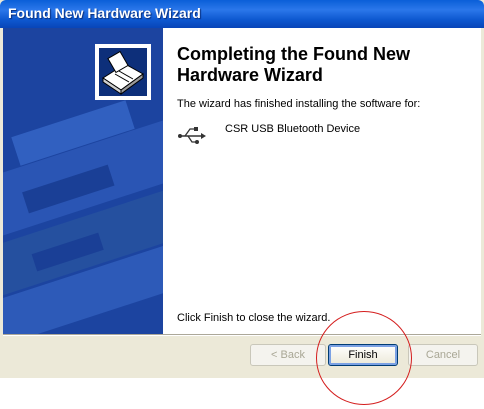 The width and height of the screenshot is (484, 409). Describe the element at coordinates (123, 72) in the screenshot. I see `hardware-wizard-icon` at that location.